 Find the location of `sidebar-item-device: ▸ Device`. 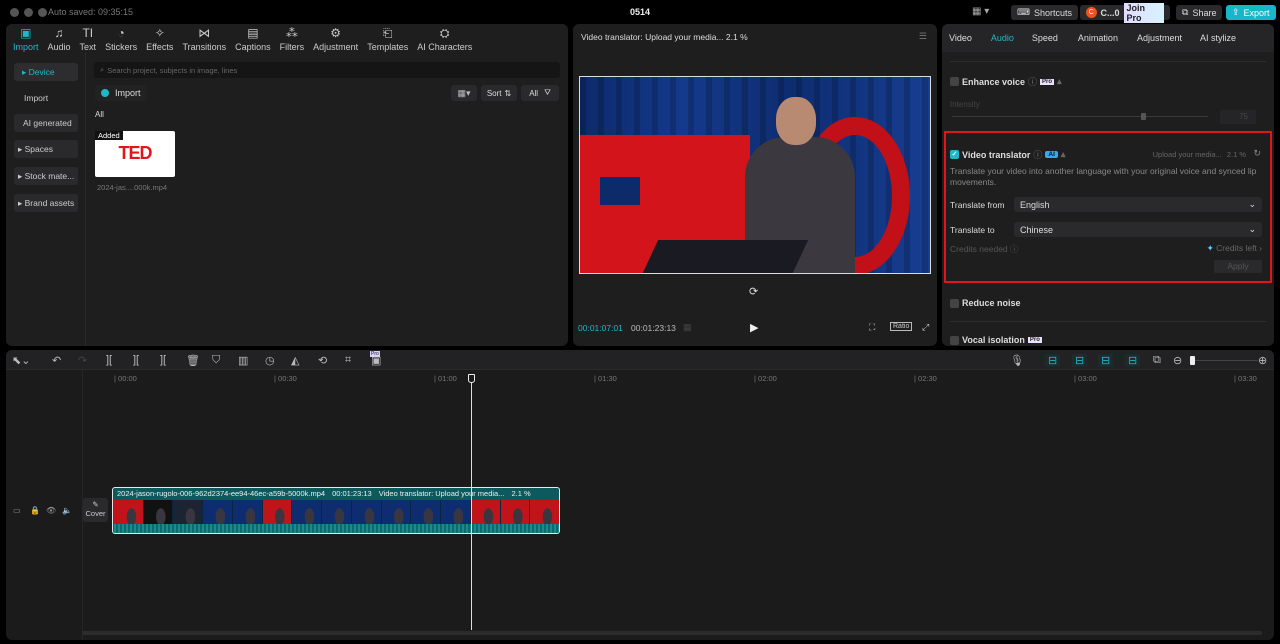

sidebar-item-device: ▸ Device is located at coordinates (46, 72).